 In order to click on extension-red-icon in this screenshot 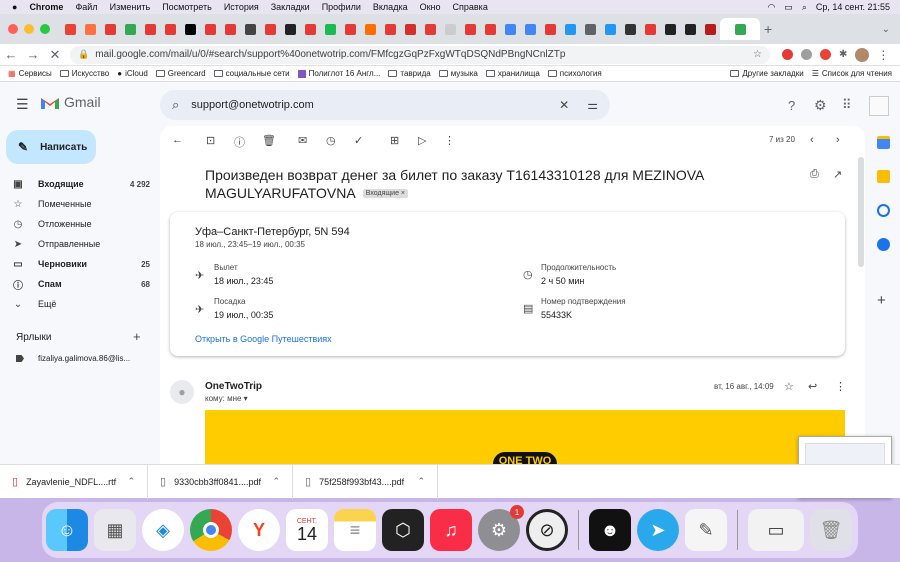, I will do `click(825, 54)`.